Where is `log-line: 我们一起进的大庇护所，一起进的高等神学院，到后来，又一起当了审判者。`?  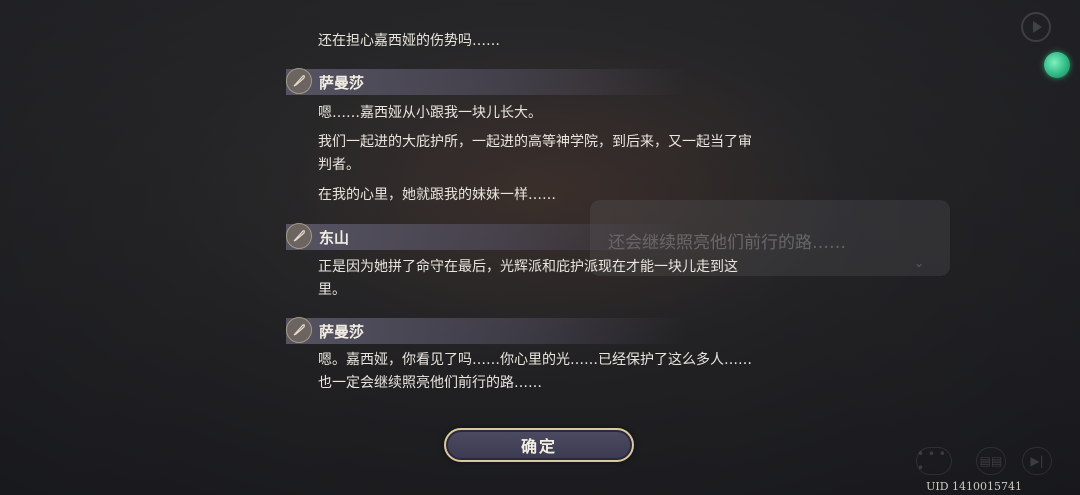
log-line: 我们一起进的大庇护所，一起进的高等神学院，到后来，又一起当了审判者。 is located at coordinates (535, 153).